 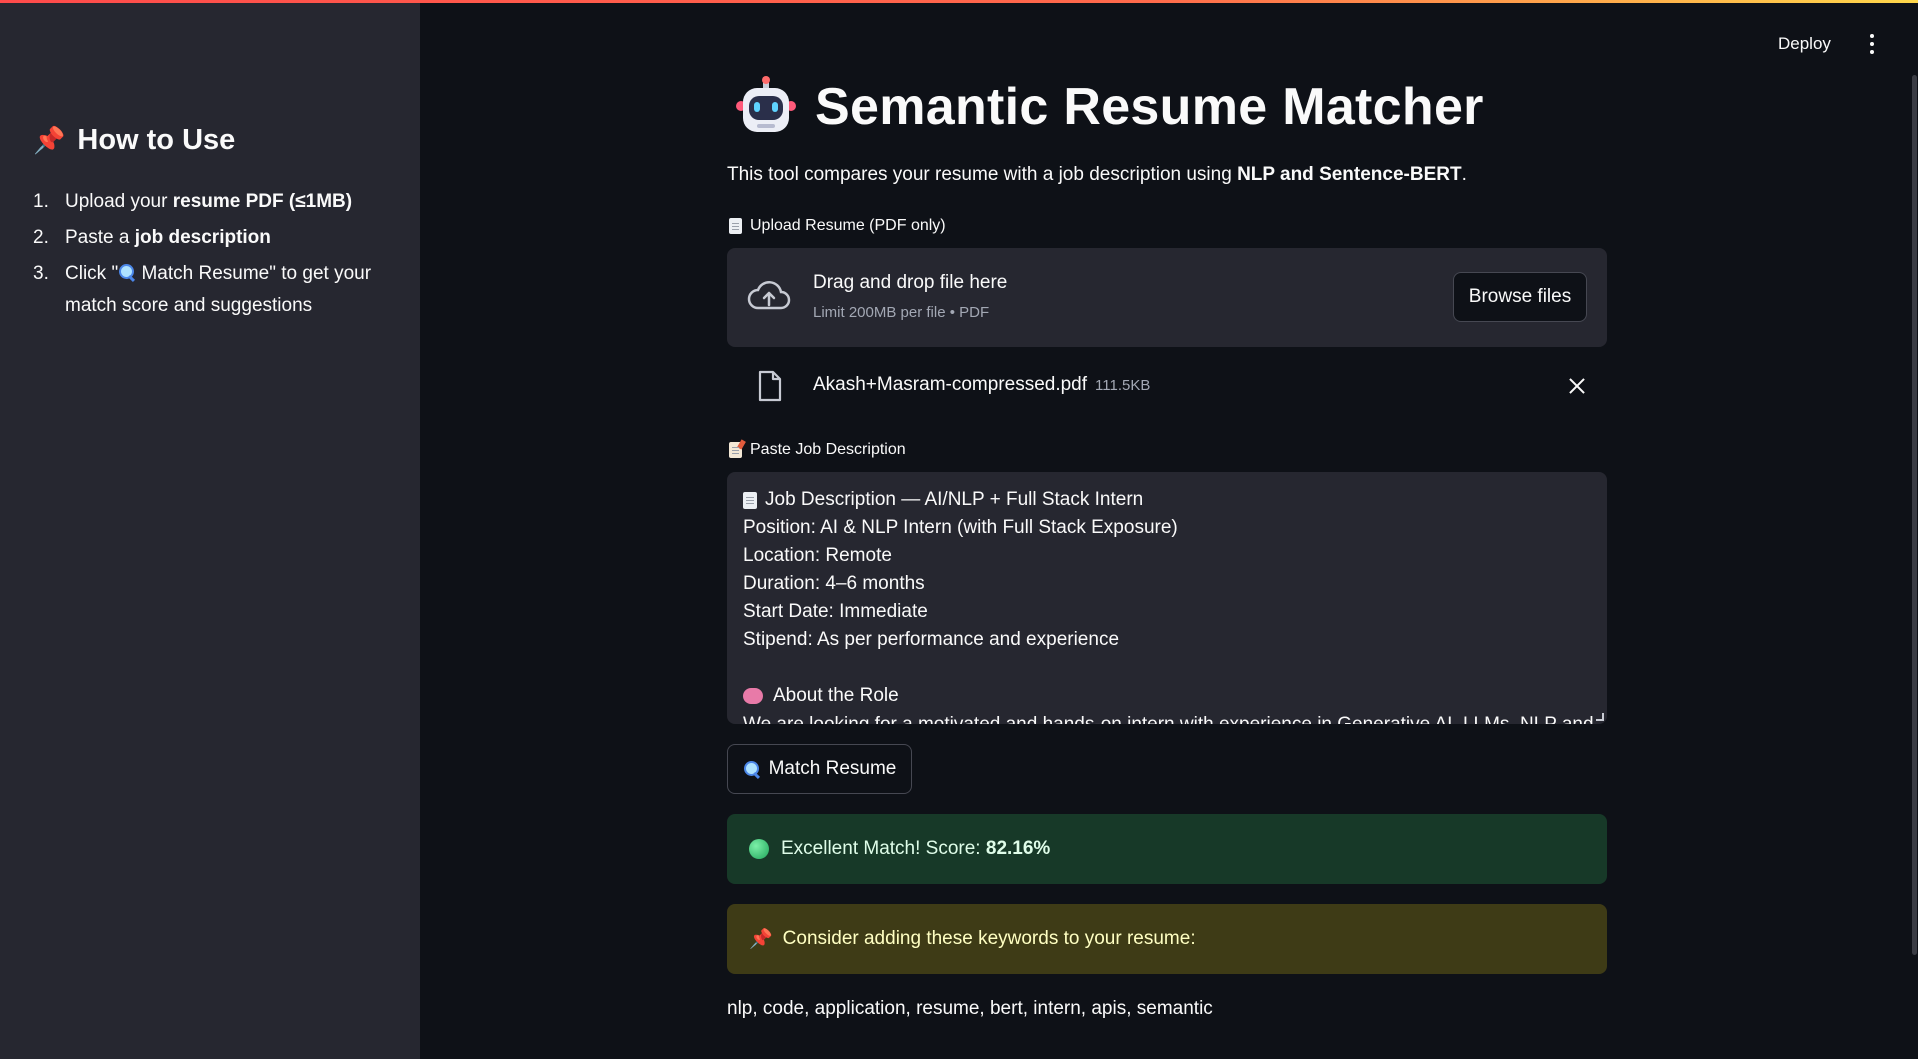 What do you see at coordinates (836, 695) in the screenshot?
I see `jd-line-text: About the Role` at bounding box center [836, 695].